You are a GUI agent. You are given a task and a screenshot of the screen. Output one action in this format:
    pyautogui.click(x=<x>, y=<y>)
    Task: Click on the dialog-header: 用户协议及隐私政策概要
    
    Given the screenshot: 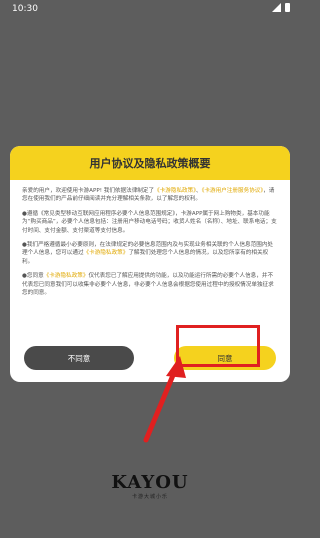 What is the action you would take?
    pyautogui.click(x=150, y=163)
    